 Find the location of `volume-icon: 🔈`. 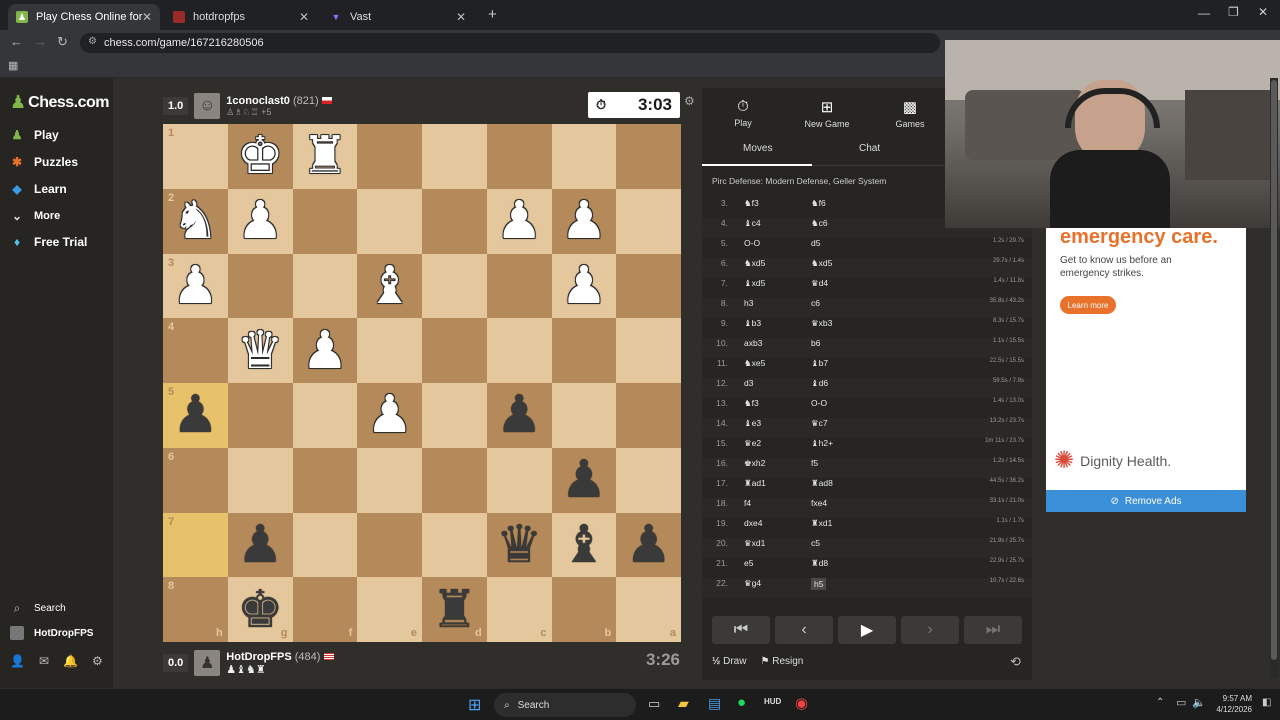

volume-icon: 🔈 is located at coordinates (1199, 702).